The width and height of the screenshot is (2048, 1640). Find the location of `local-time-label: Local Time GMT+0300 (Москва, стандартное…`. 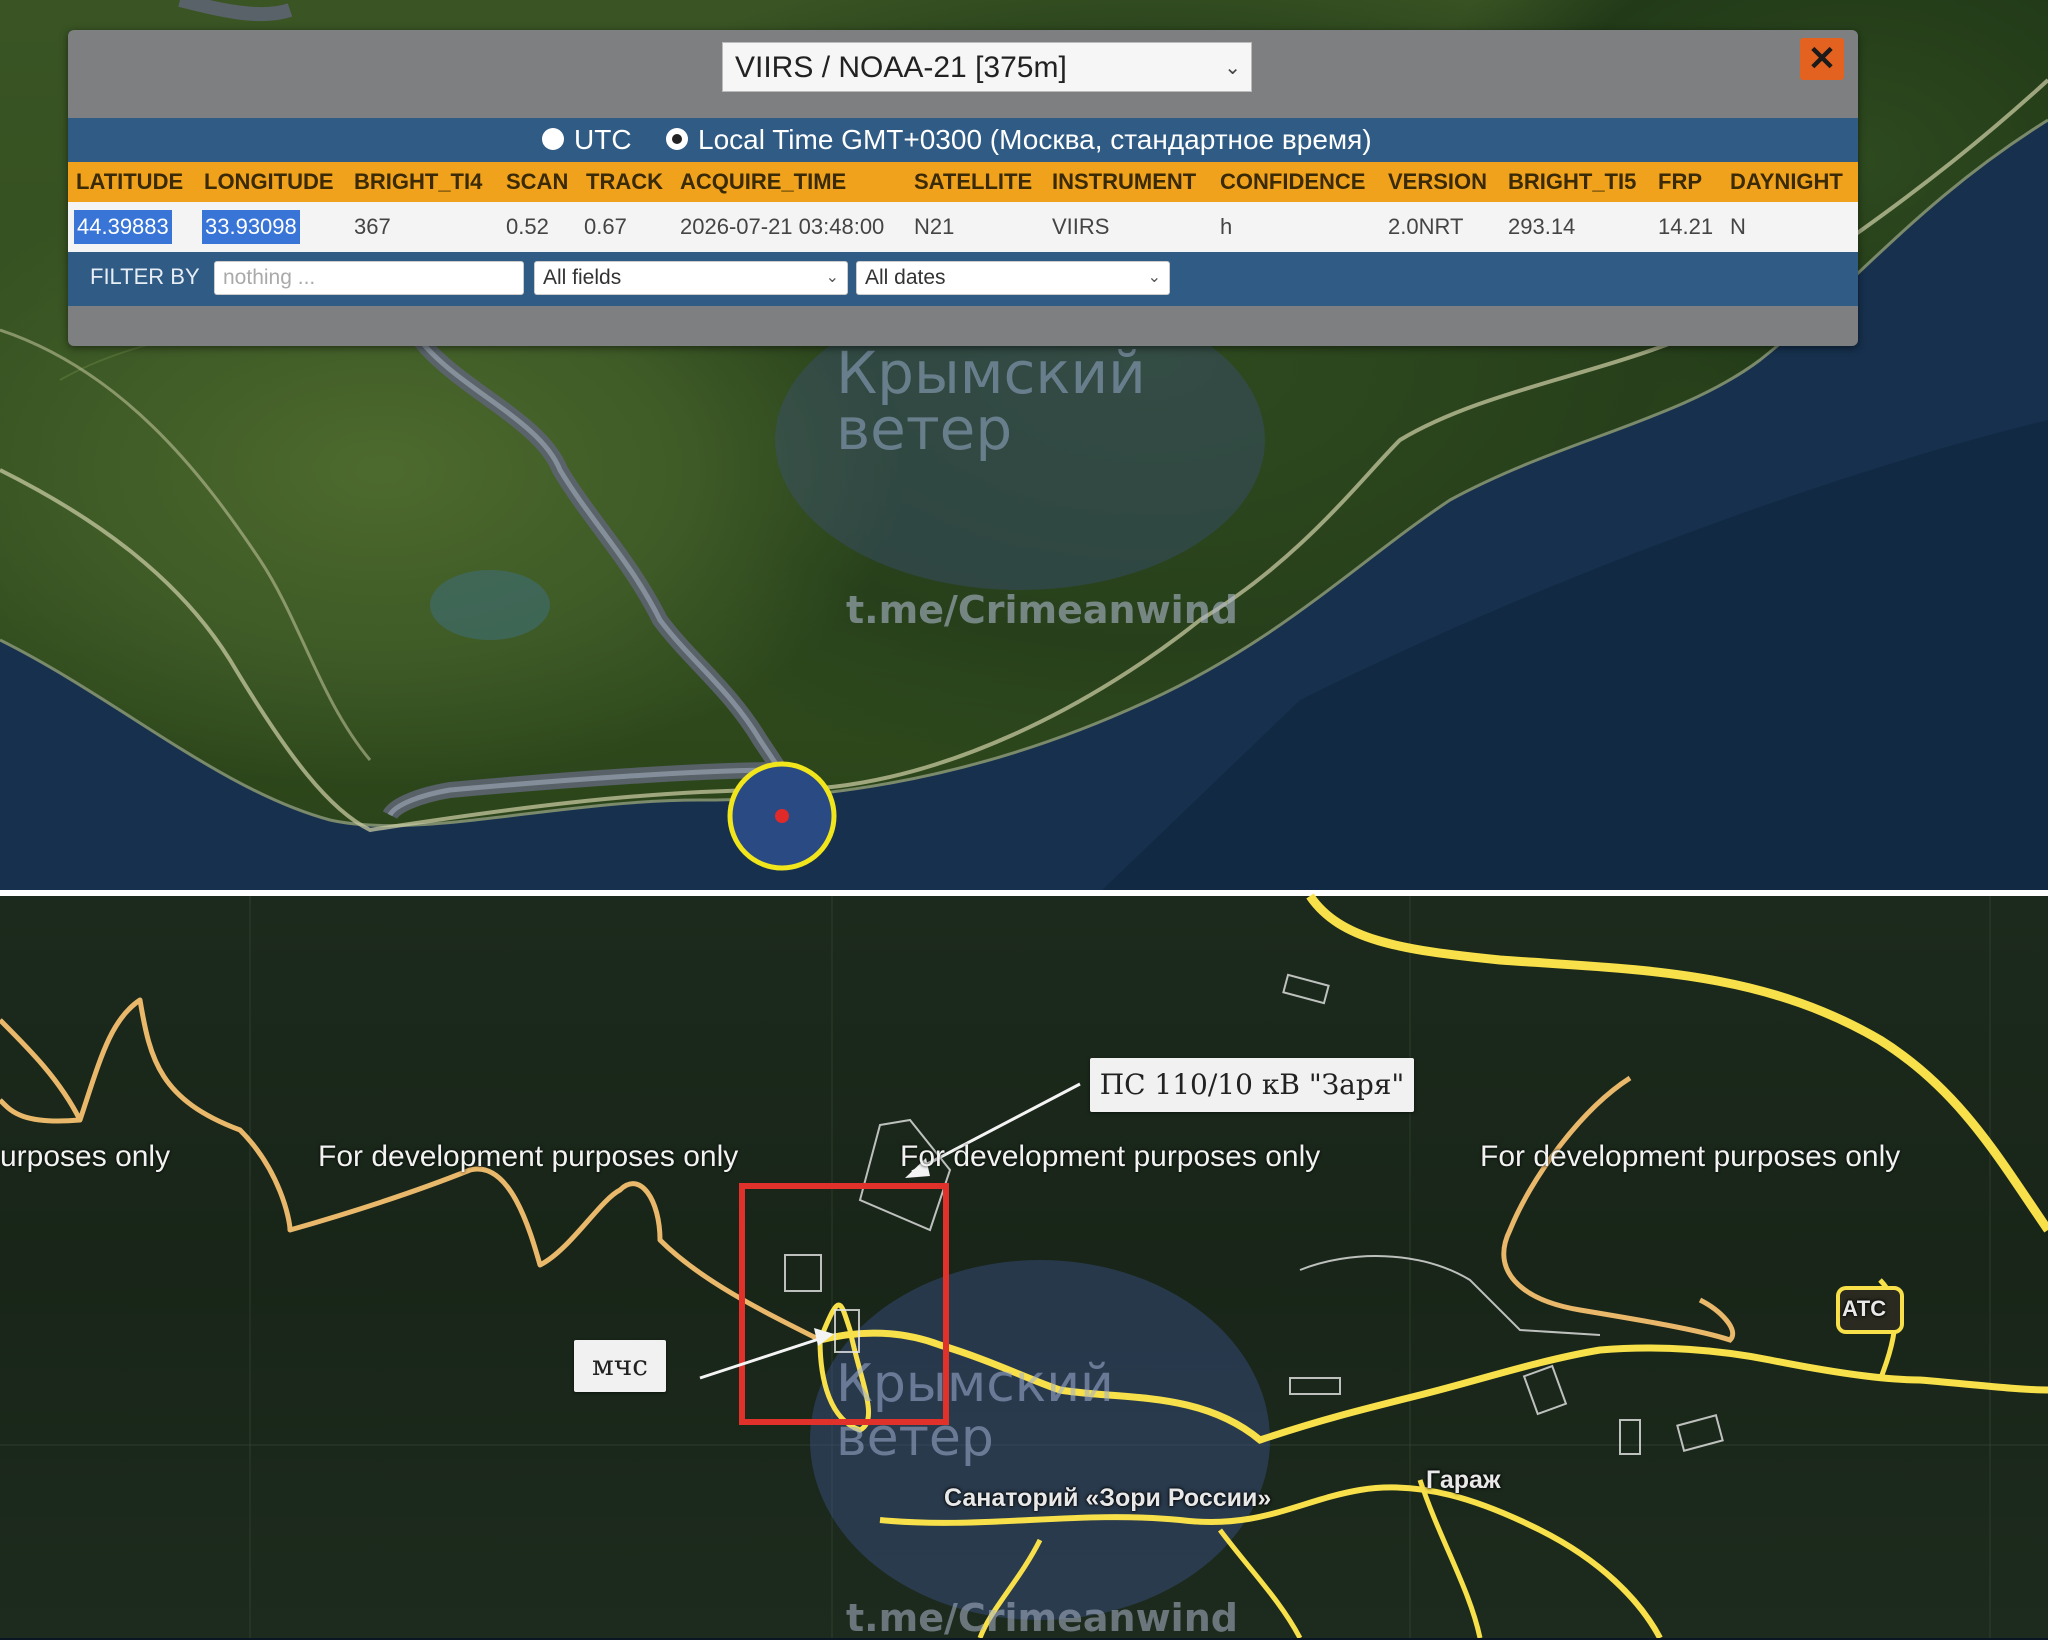

local-time-label: Local Time GMT+0300 (Москва, стандартное… is located at coordinates (1035, 139).